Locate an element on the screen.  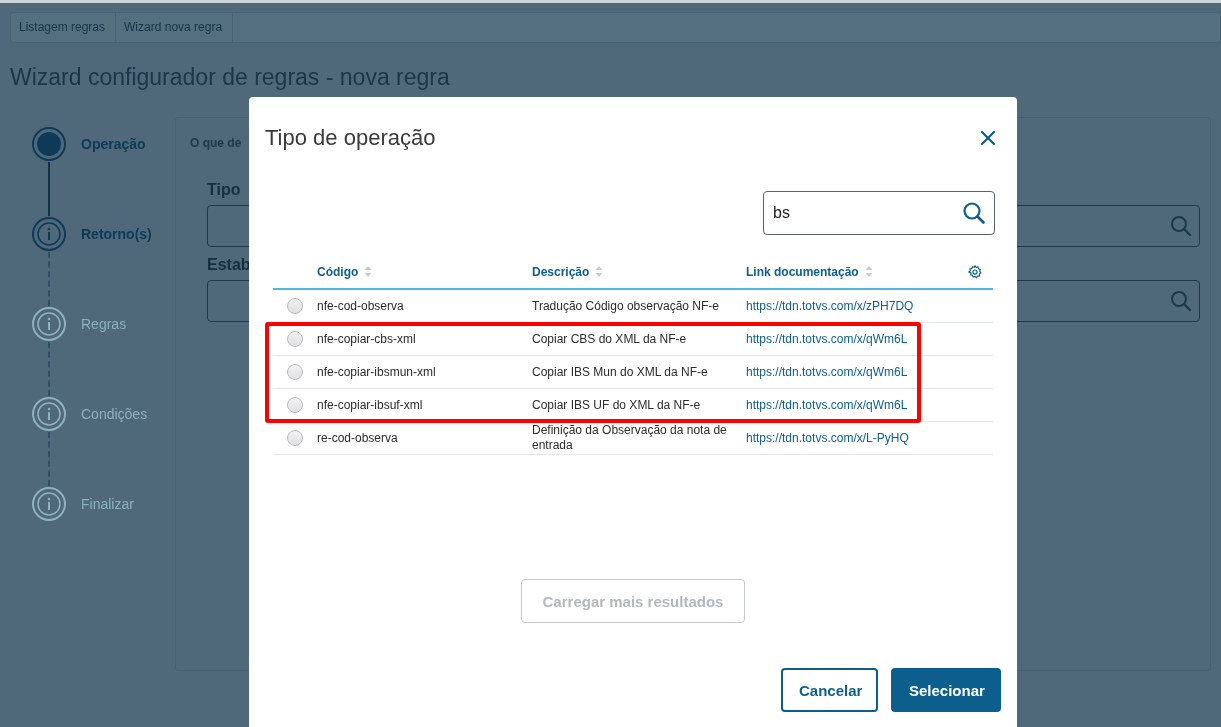
table-cell-text: nfe-copiar-ibsuf-xml is located at coordinates (370, 405).